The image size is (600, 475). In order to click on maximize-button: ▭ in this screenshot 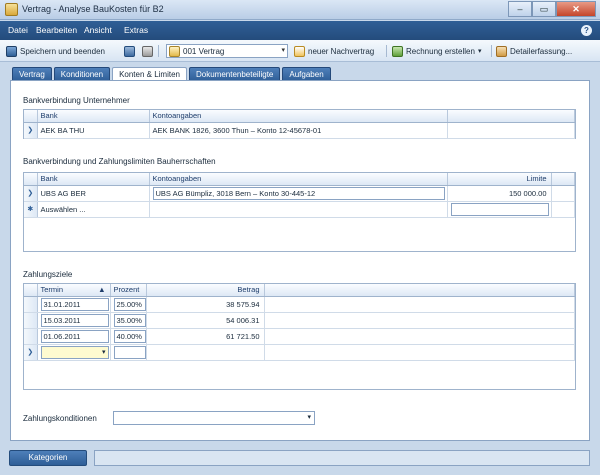, I will do `click(544, 9)`.